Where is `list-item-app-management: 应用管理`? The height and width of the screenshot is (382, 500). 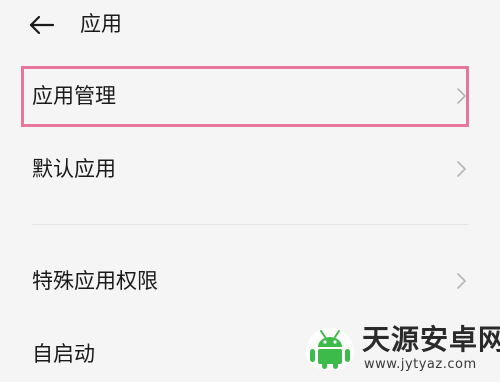 list-item-app-management: 应用管理 is located at coordinates (250, 96).